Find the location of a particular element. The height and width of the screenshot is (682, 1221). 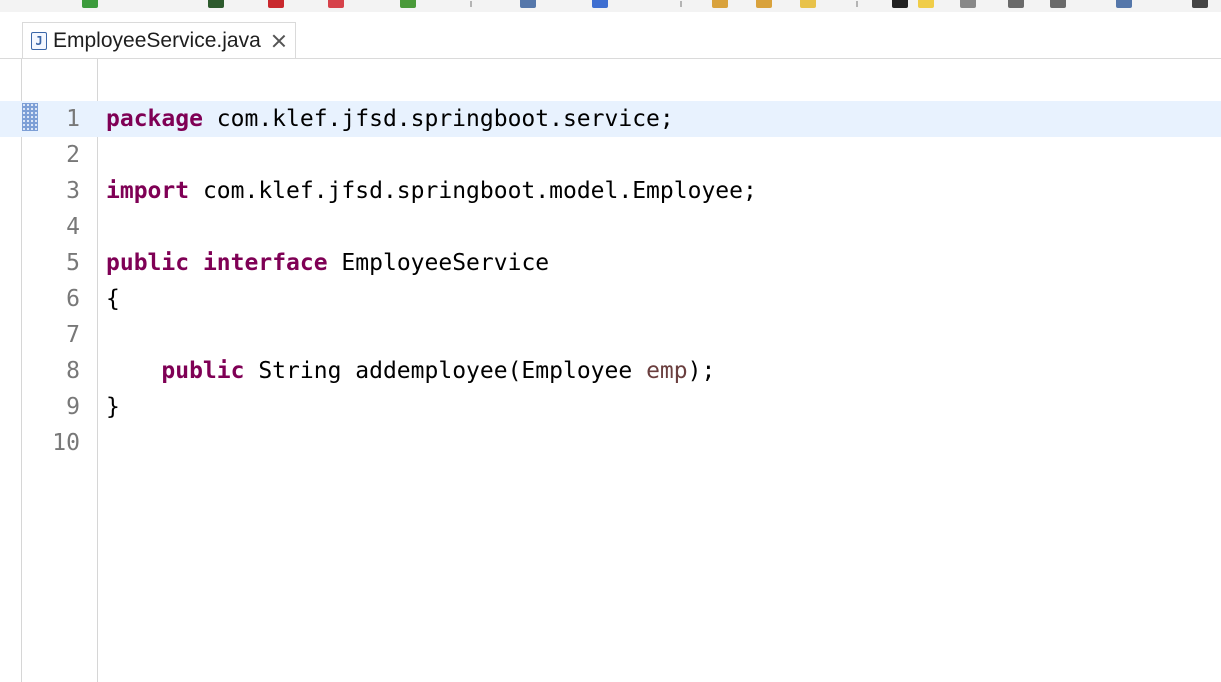

code-line: 4 is located at coordinates (610, 227).